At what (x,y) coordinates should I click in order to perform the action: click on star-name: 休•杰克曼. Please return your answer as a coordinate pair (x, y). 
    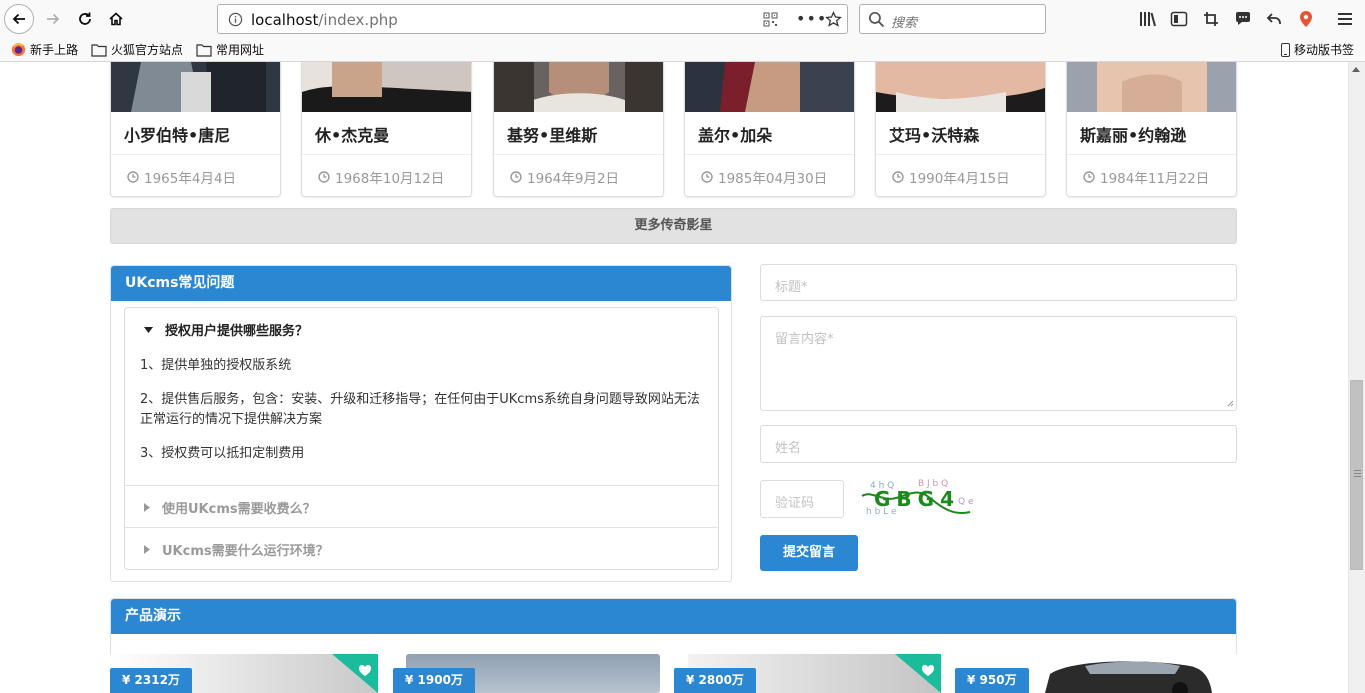
    Looking at the image, I should click on (352, 134).